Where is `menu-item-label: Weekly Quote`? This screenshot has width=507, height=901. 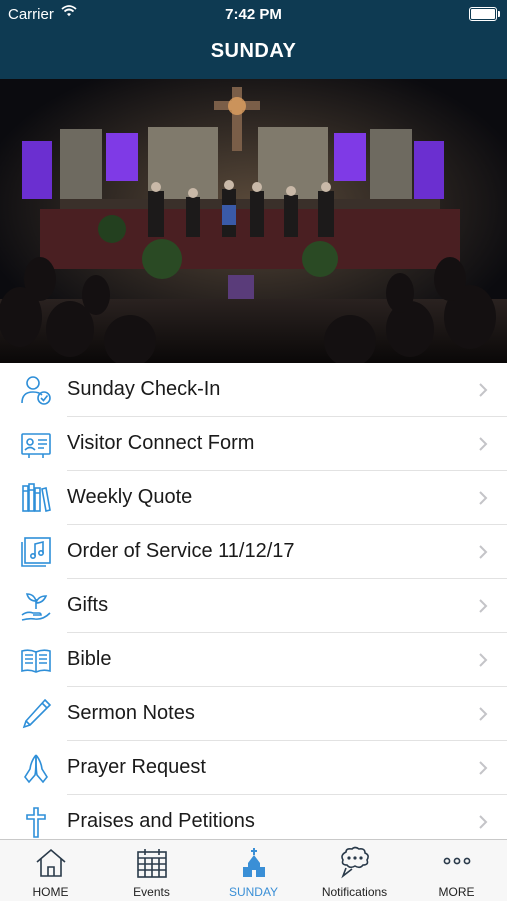
menu-item-label: Weekly Quote is located at coordinates (130, 497).